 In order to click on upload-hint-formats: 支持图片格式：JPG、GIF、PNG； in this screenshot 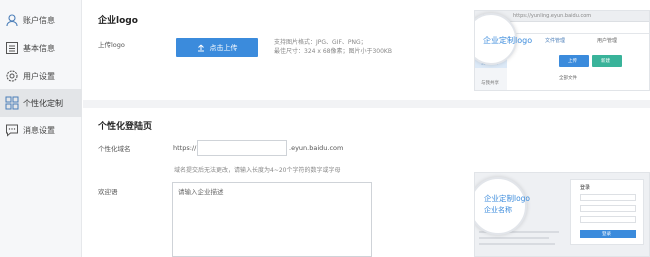, I will do `click(320, 42)`.